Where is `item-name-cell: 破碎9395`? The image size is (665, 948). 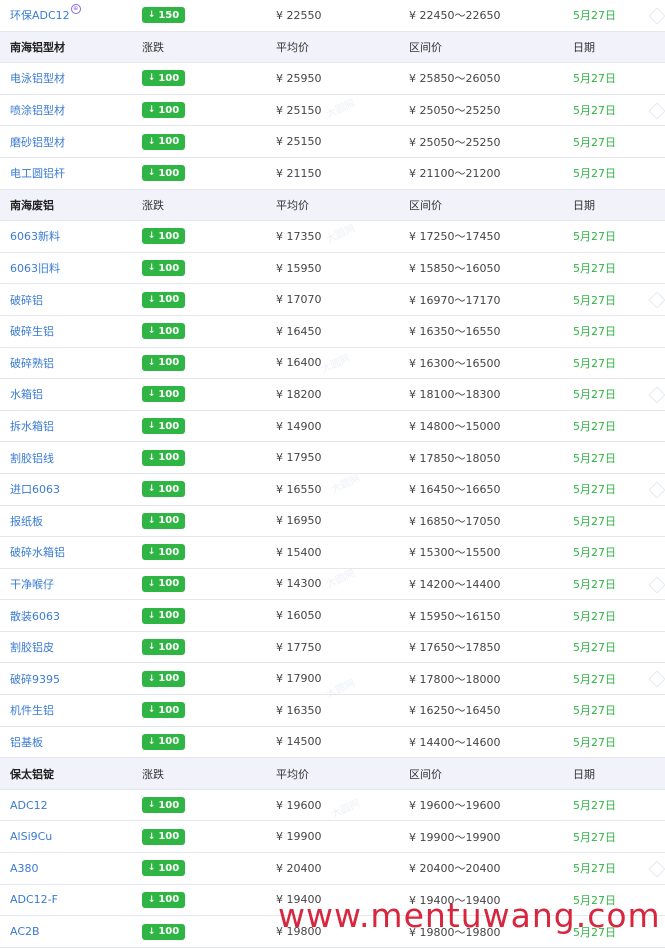 item-name-cell: 破碎9395 is located at coordinates (35, 678).